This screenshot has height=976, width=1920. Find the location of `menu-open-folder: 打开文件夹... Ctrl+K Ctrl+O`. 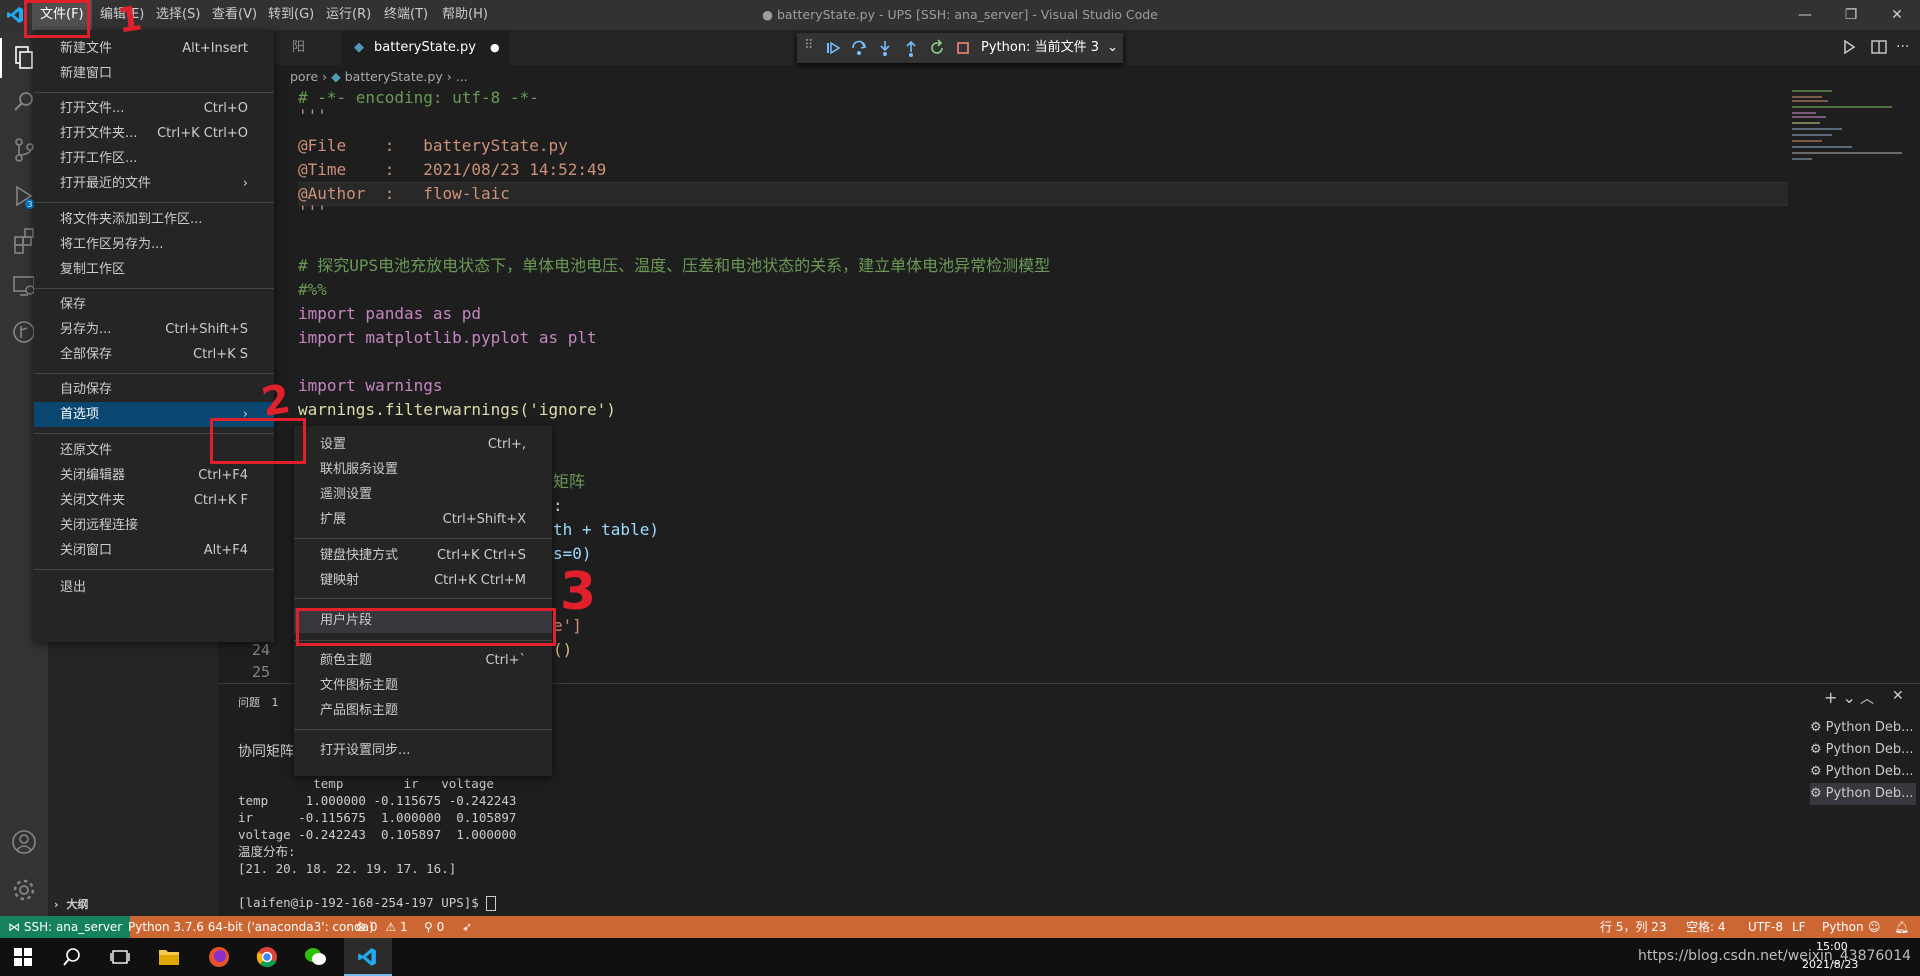

menu-open-folder: 打开文件夹... Ctrl+K Ctrl+O is located at coordinates (154, 133).